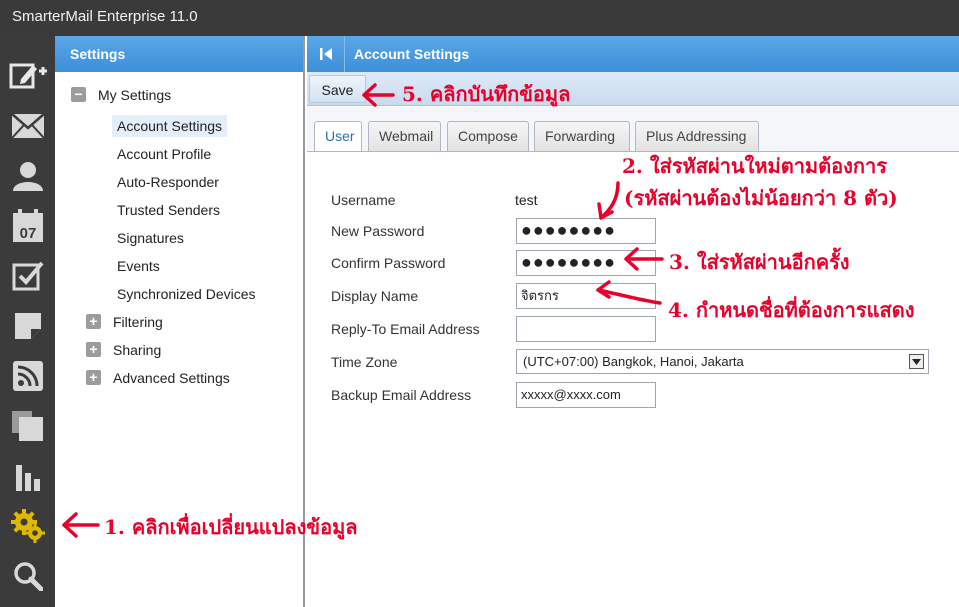  What do you see at coordinates (105, 16) in the screenshot?
I see `app-title: SmarterMail Enterprise 11.0` at bounding box center [105, 16].